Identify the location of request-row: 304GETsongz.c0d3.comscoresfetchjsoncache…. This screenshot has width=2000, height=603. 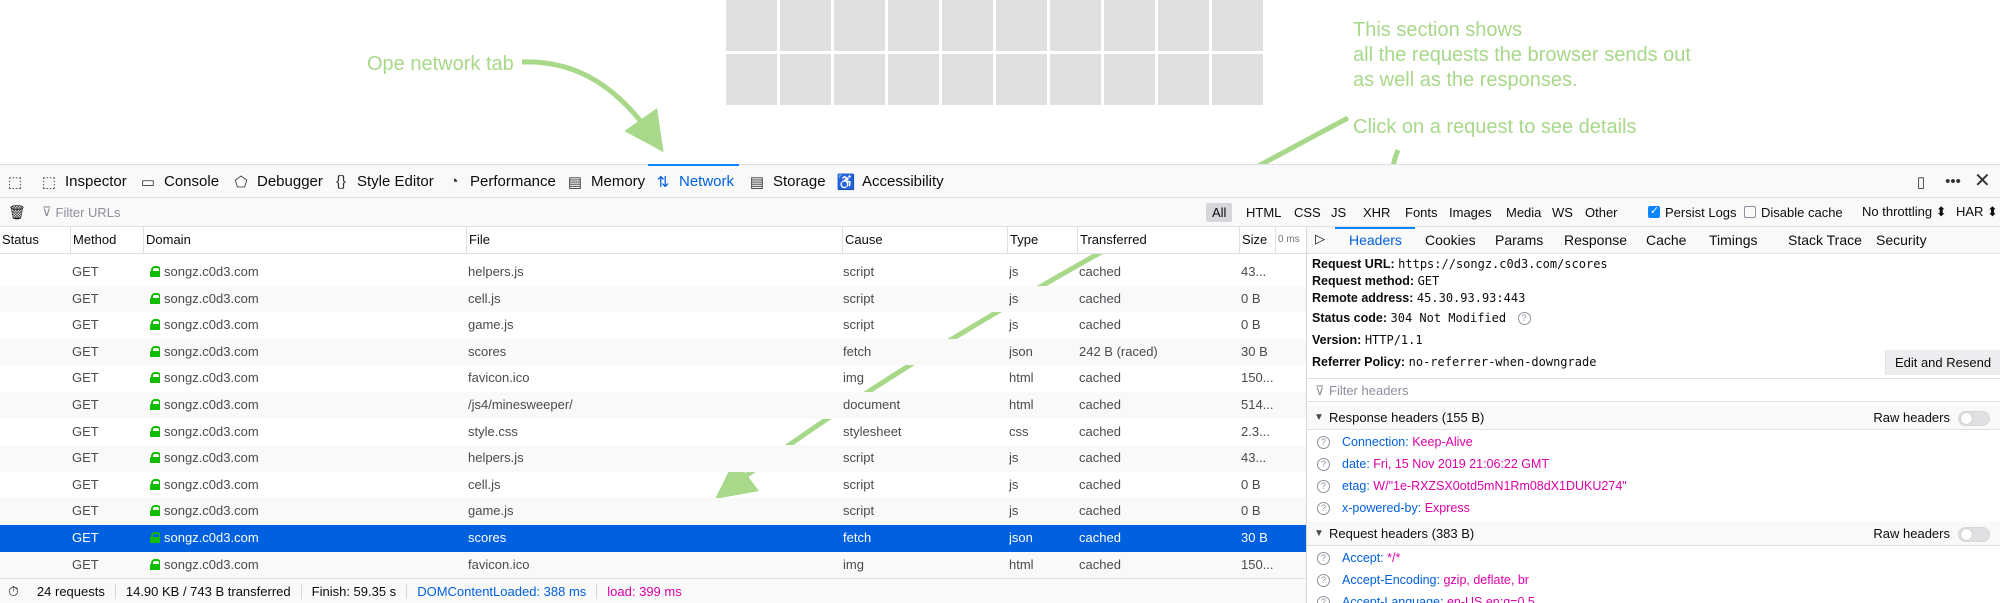
(653, 538).